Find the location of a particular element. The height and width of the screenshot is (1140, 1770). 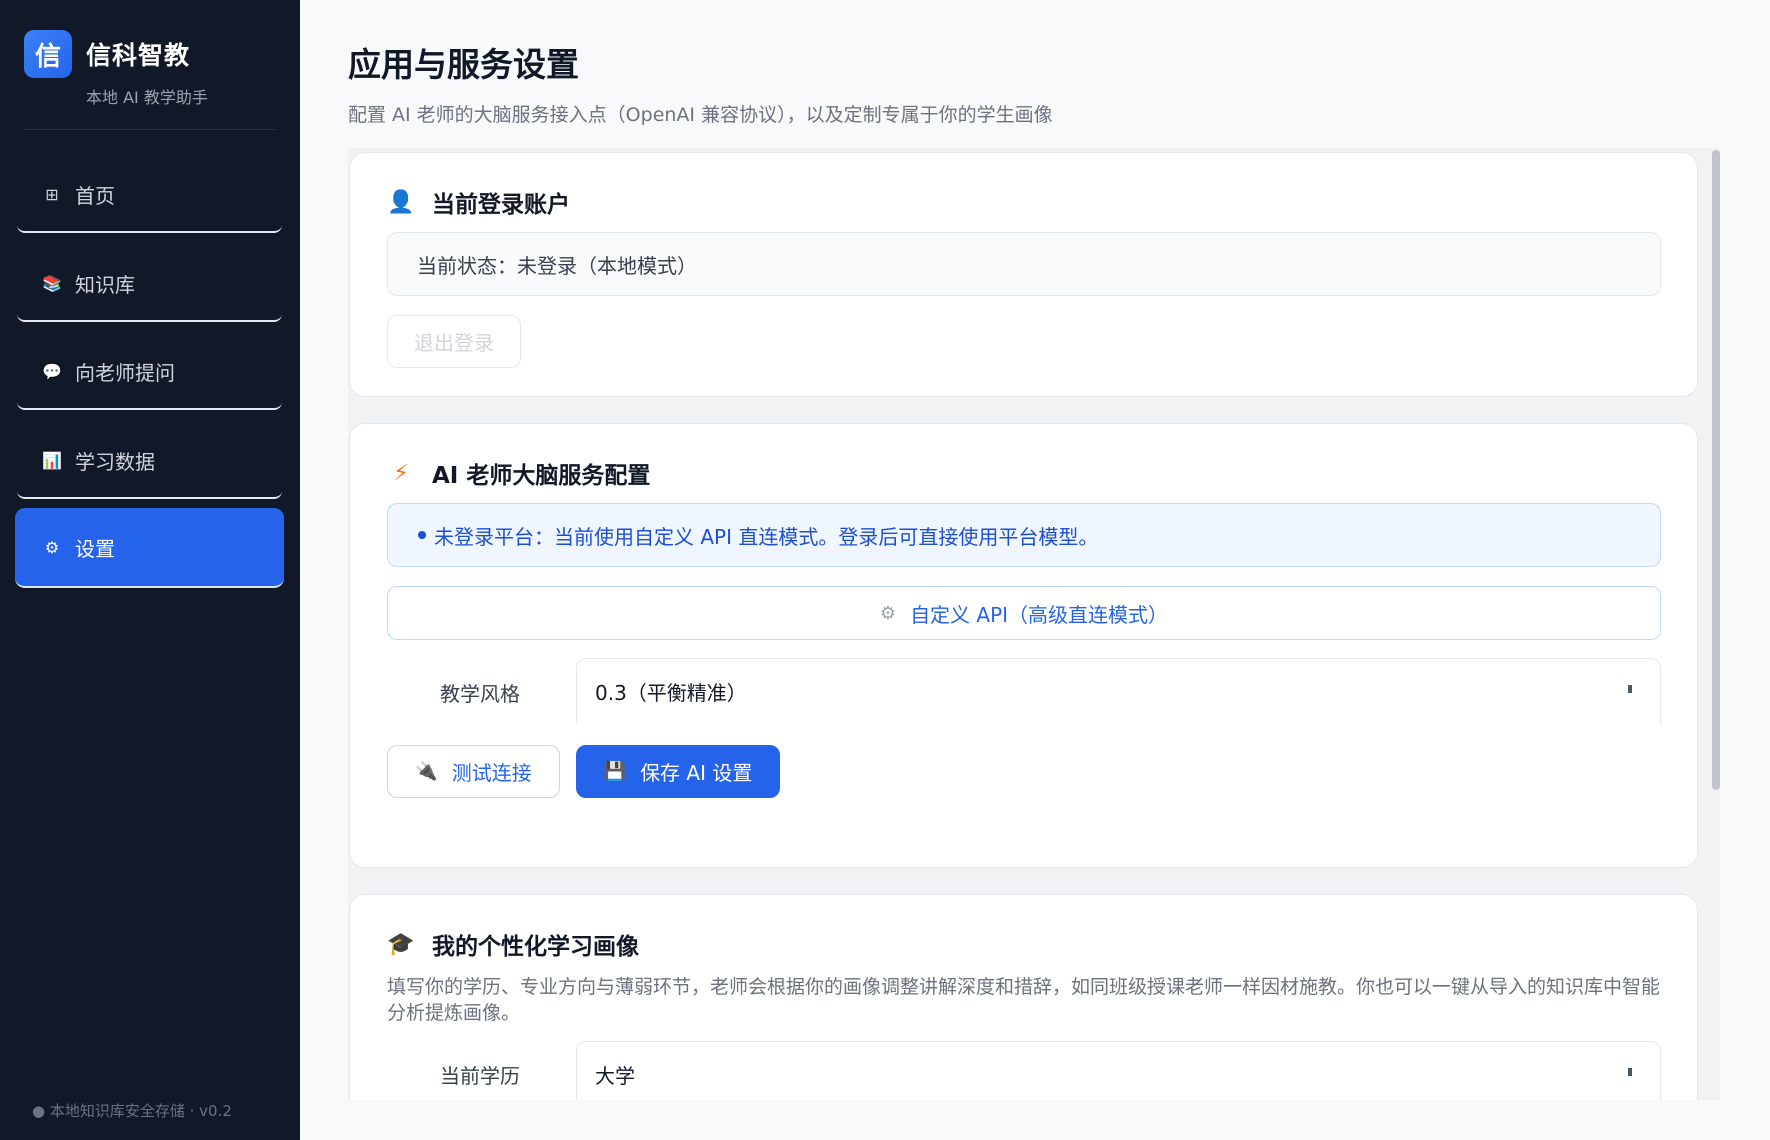

sidebar-item-settings: ⚙ 设置 is located at coordinates (149, 548).